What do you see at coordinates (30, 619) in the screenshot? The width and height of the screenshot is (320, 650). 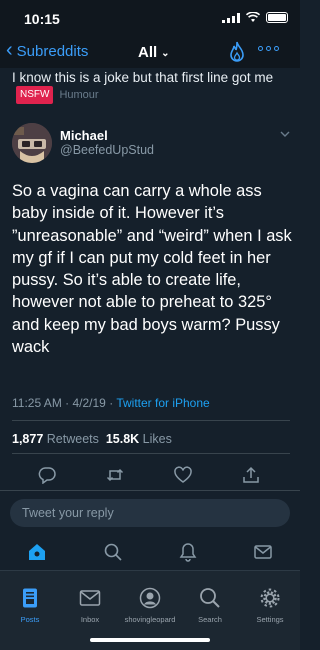 I see `tab-label: Posts` at bounding box center [30, 619].